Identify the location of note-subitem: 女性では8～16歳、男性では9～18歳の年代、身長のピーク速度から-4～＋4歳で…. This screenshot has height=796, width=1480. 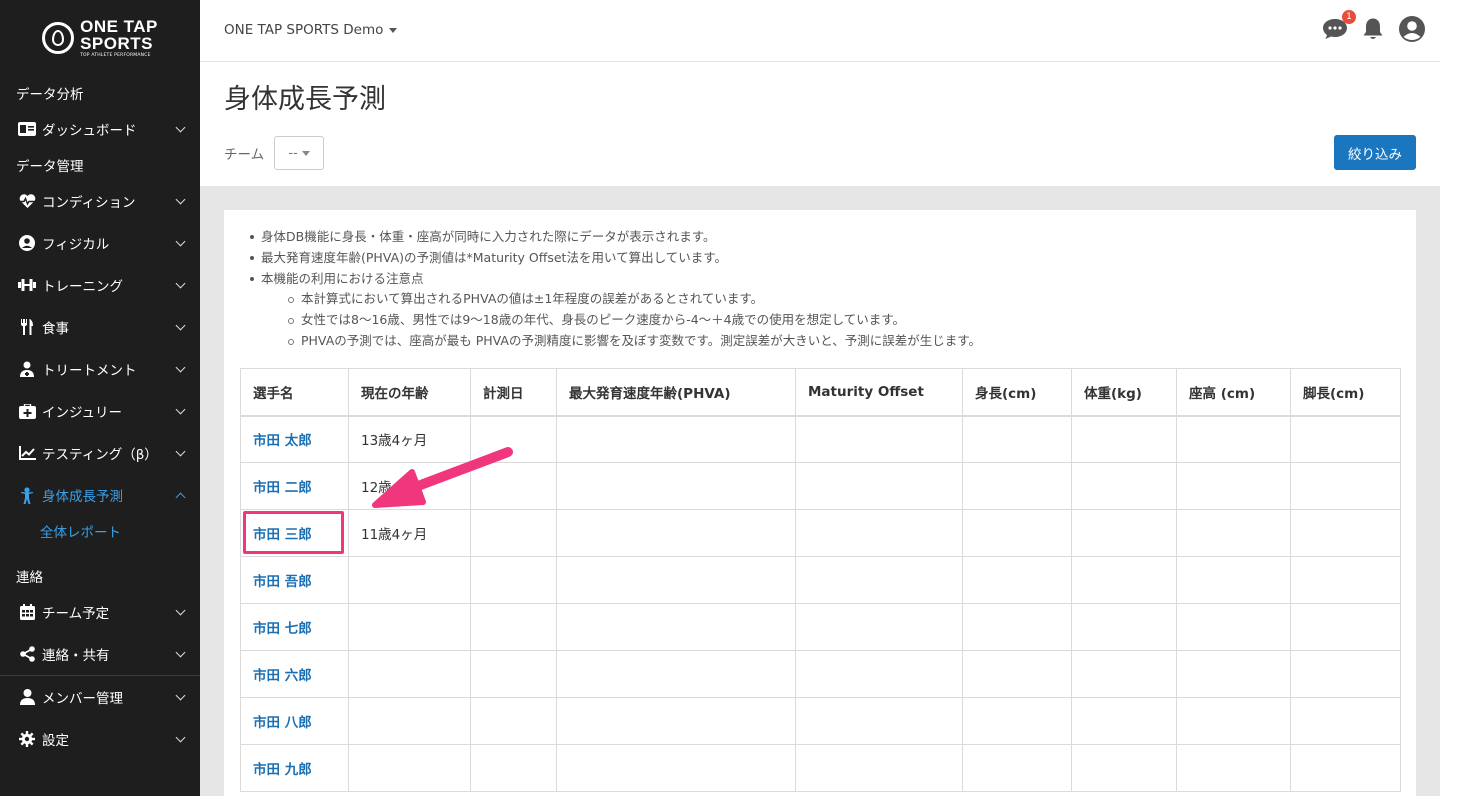
(613, 320).